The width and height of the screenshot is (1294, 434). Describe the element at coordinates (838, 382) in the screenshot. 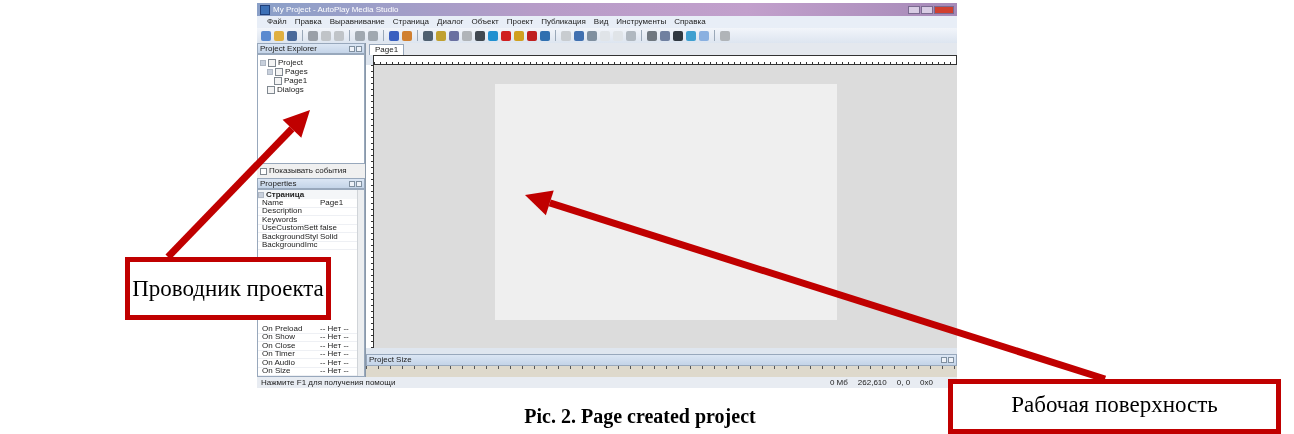

I see `status-text: 0 Мб` at that location.